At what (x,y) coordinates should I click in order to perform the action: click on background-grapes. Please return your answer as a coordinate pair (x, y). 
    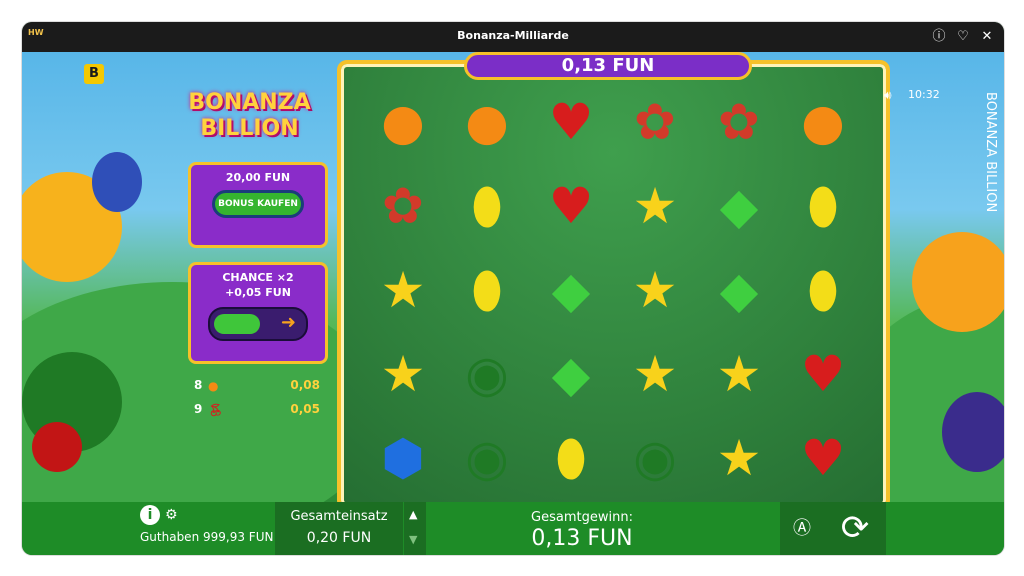
    Looking at the image, I should click on (117, 182).